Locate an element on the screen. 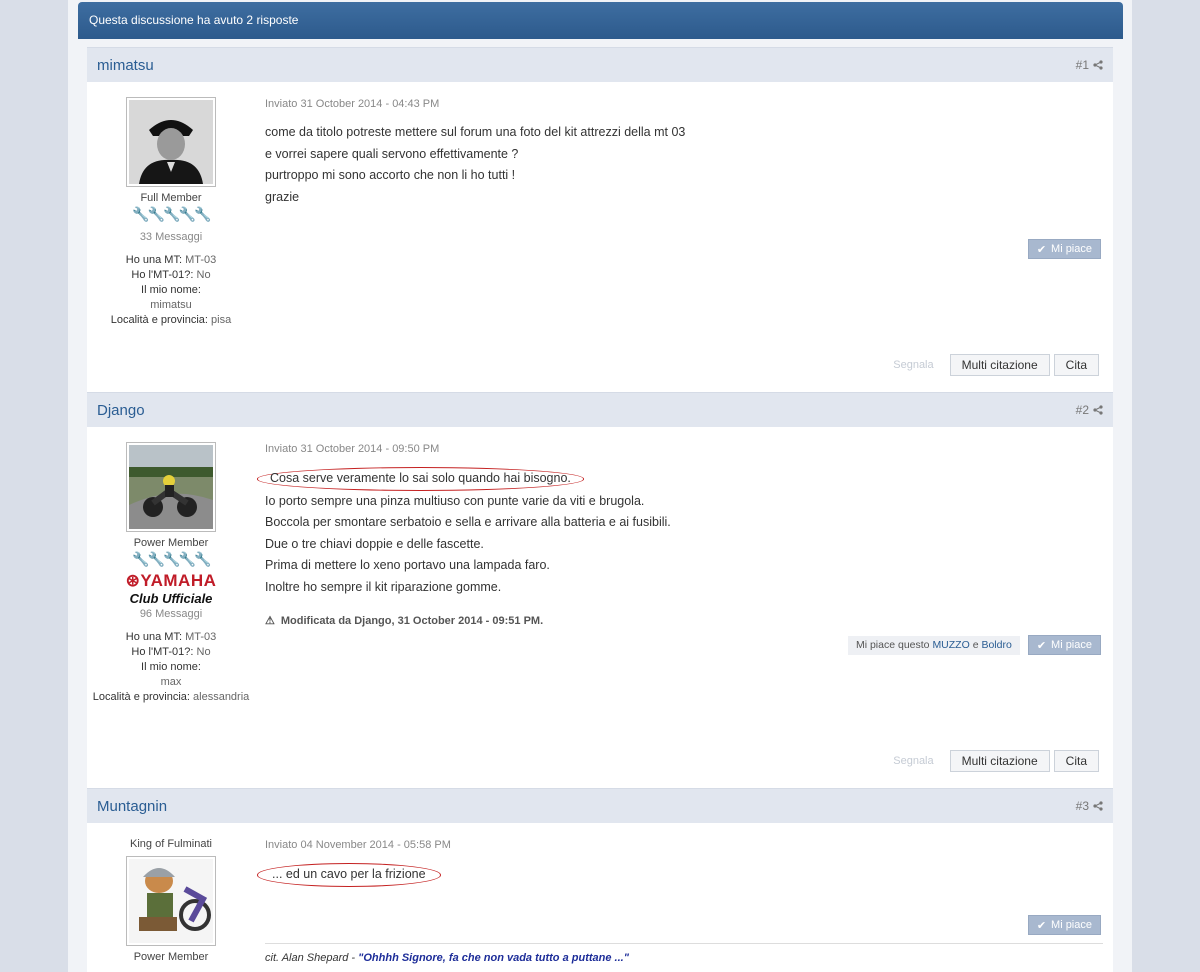 The width and height of the screenshot is (1200, 972). replies-banner: Questa discussione ha avuto 2 risposte is located at coordinates (600, 20).